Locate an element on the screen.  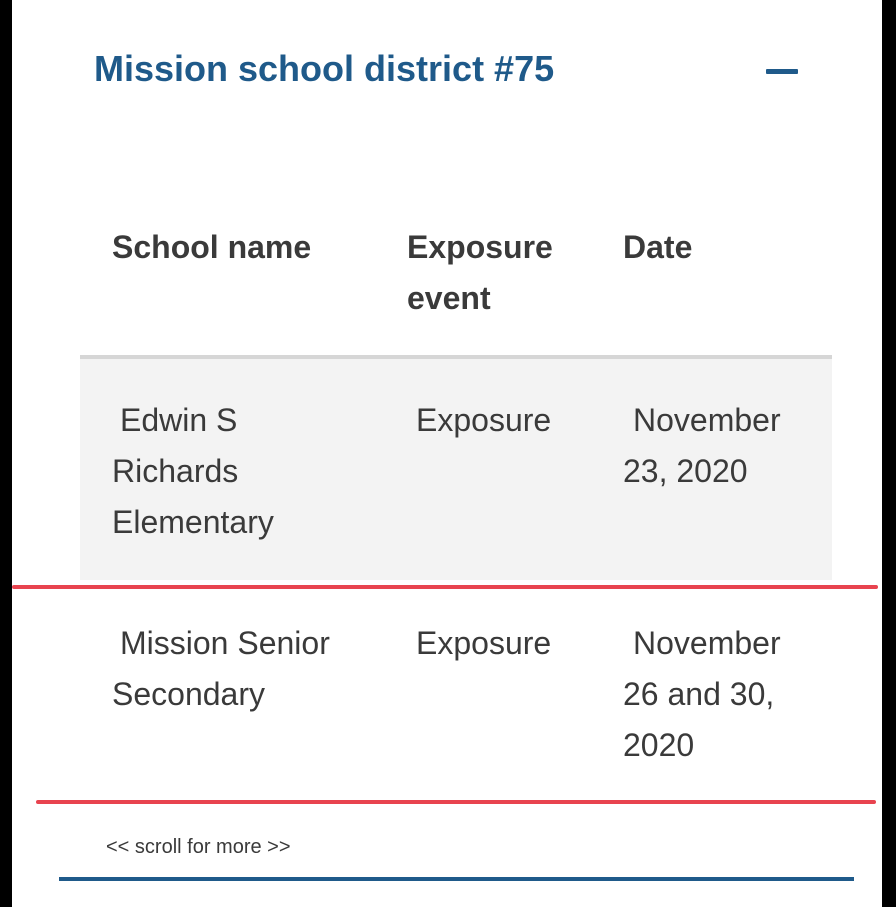
cell-school: Edwin S Richards Elementary is located at coordinates (193, 471).